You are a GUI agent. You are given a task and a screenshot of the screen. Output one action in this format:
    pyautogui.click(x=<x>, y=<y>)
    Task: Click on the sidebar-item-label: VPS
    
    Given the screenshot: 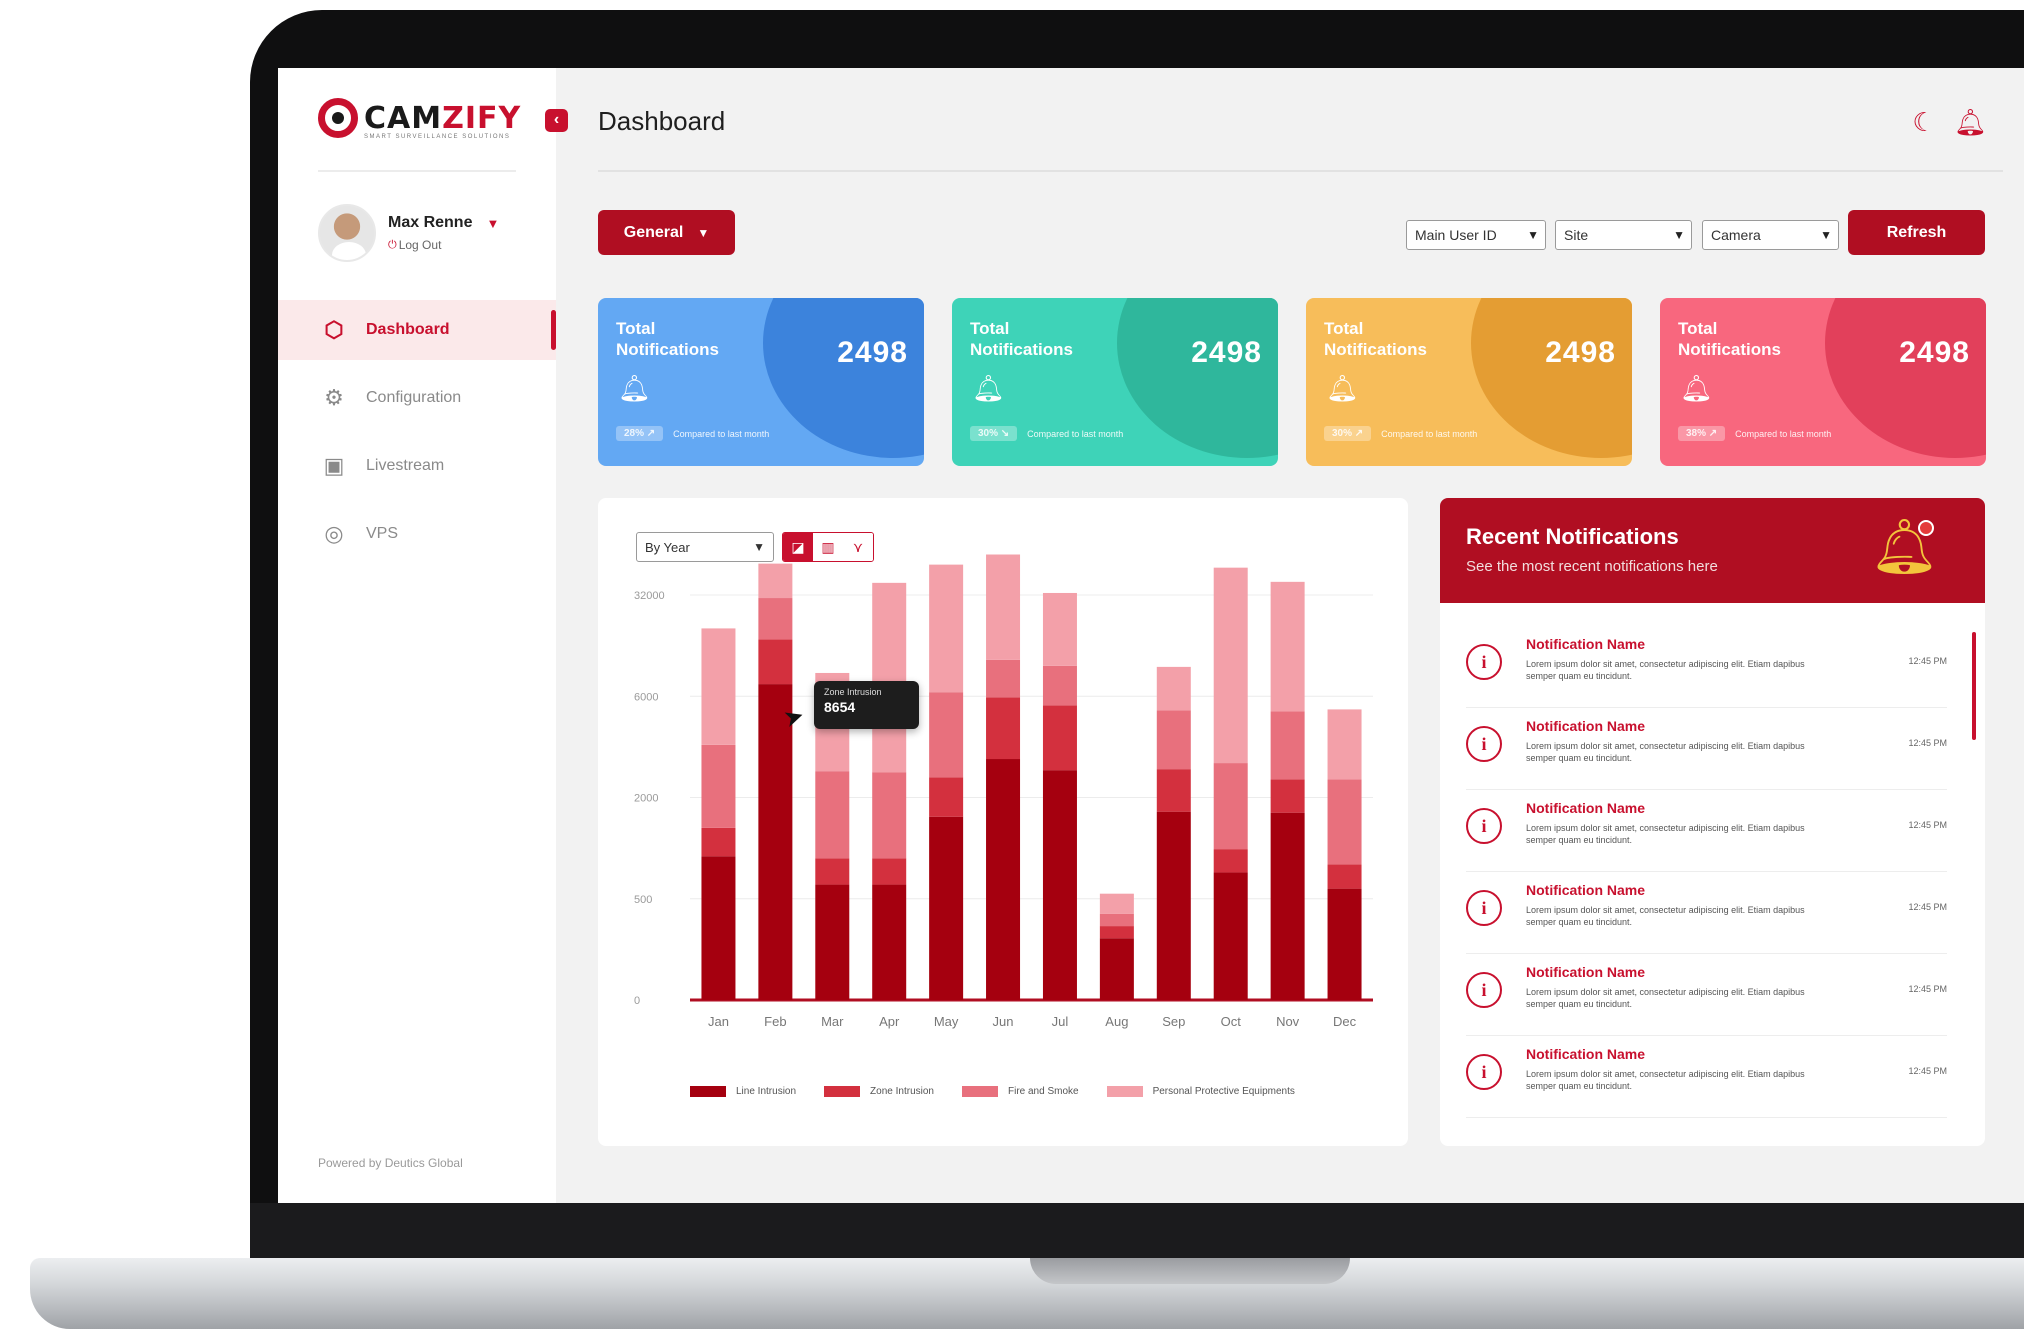 What is the action you would take?
    pyautogui.click(x=382, y=533)
    